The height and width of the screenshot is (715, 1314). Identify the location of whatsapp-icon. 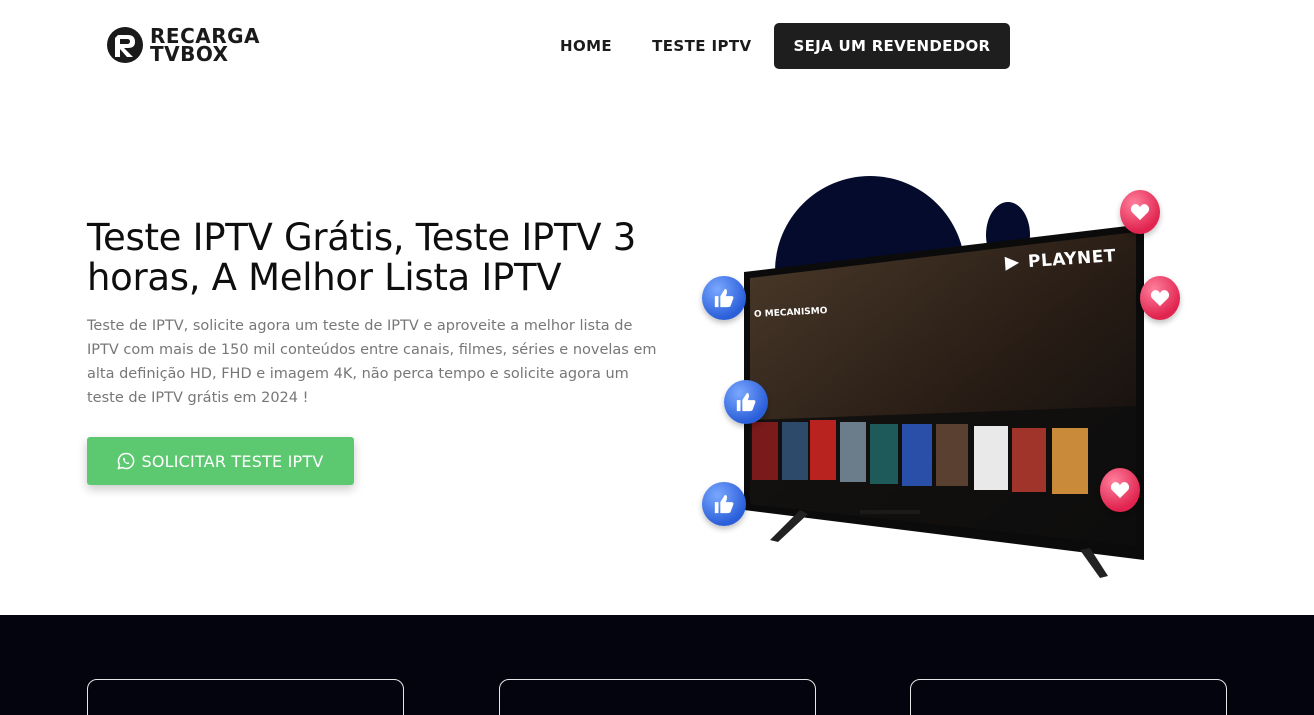
(126, 461).